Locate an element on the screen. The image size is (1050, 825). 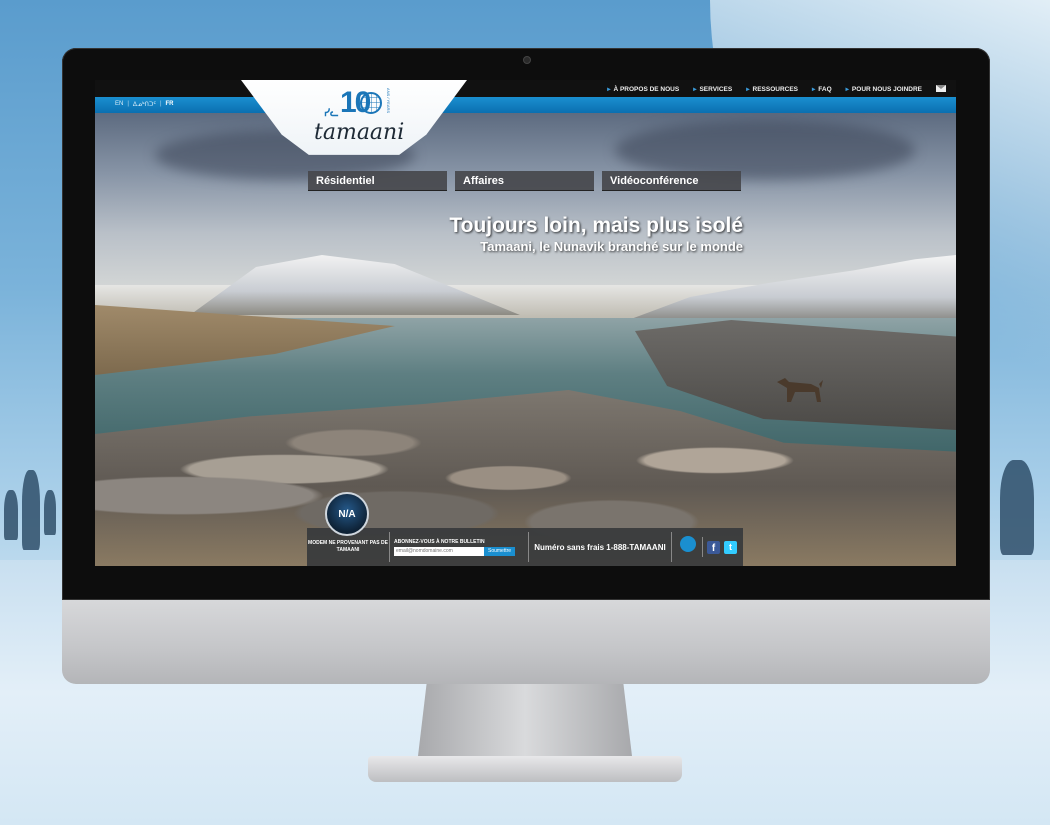
modem-status-circle: N/A is located at coordinates (347, 514).